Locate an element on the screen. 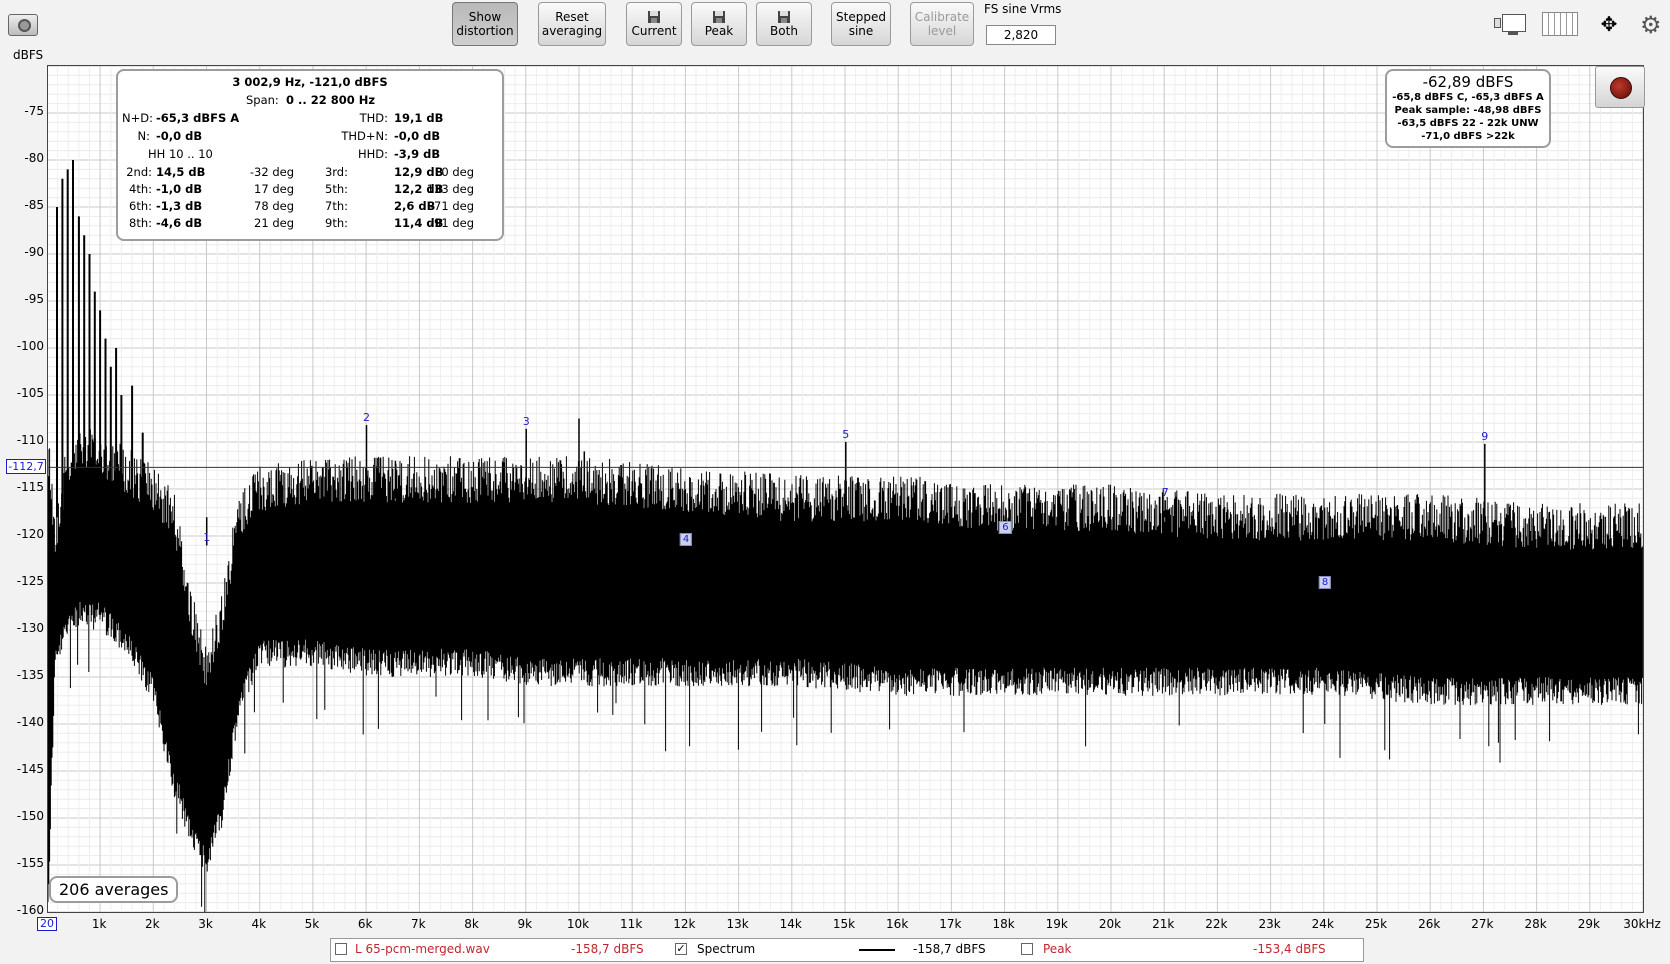  x-tick-label: 20k is located at coordinates (1110, 924).